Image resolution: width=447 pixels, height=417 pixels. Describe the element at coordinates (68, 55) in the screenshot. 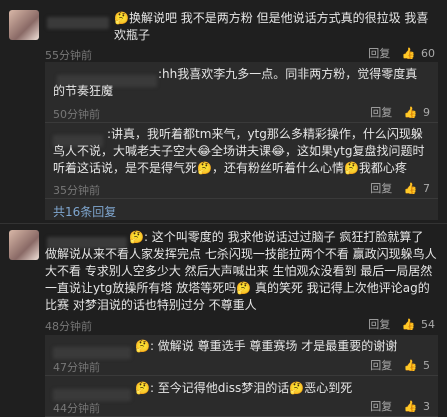

I see `comment-time: 55分钟前` at that location.